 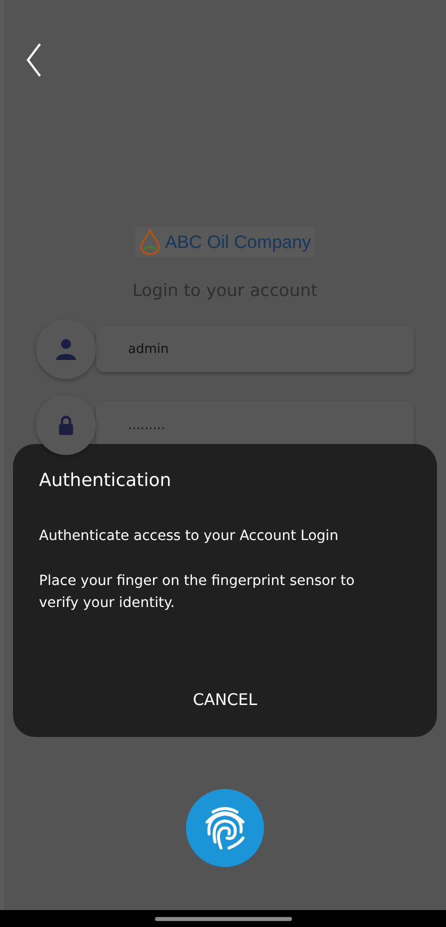 What do you see at coordinates (255, 349) in the screenshot?
I see `username-field: admin` at bounding box center [255, 349].